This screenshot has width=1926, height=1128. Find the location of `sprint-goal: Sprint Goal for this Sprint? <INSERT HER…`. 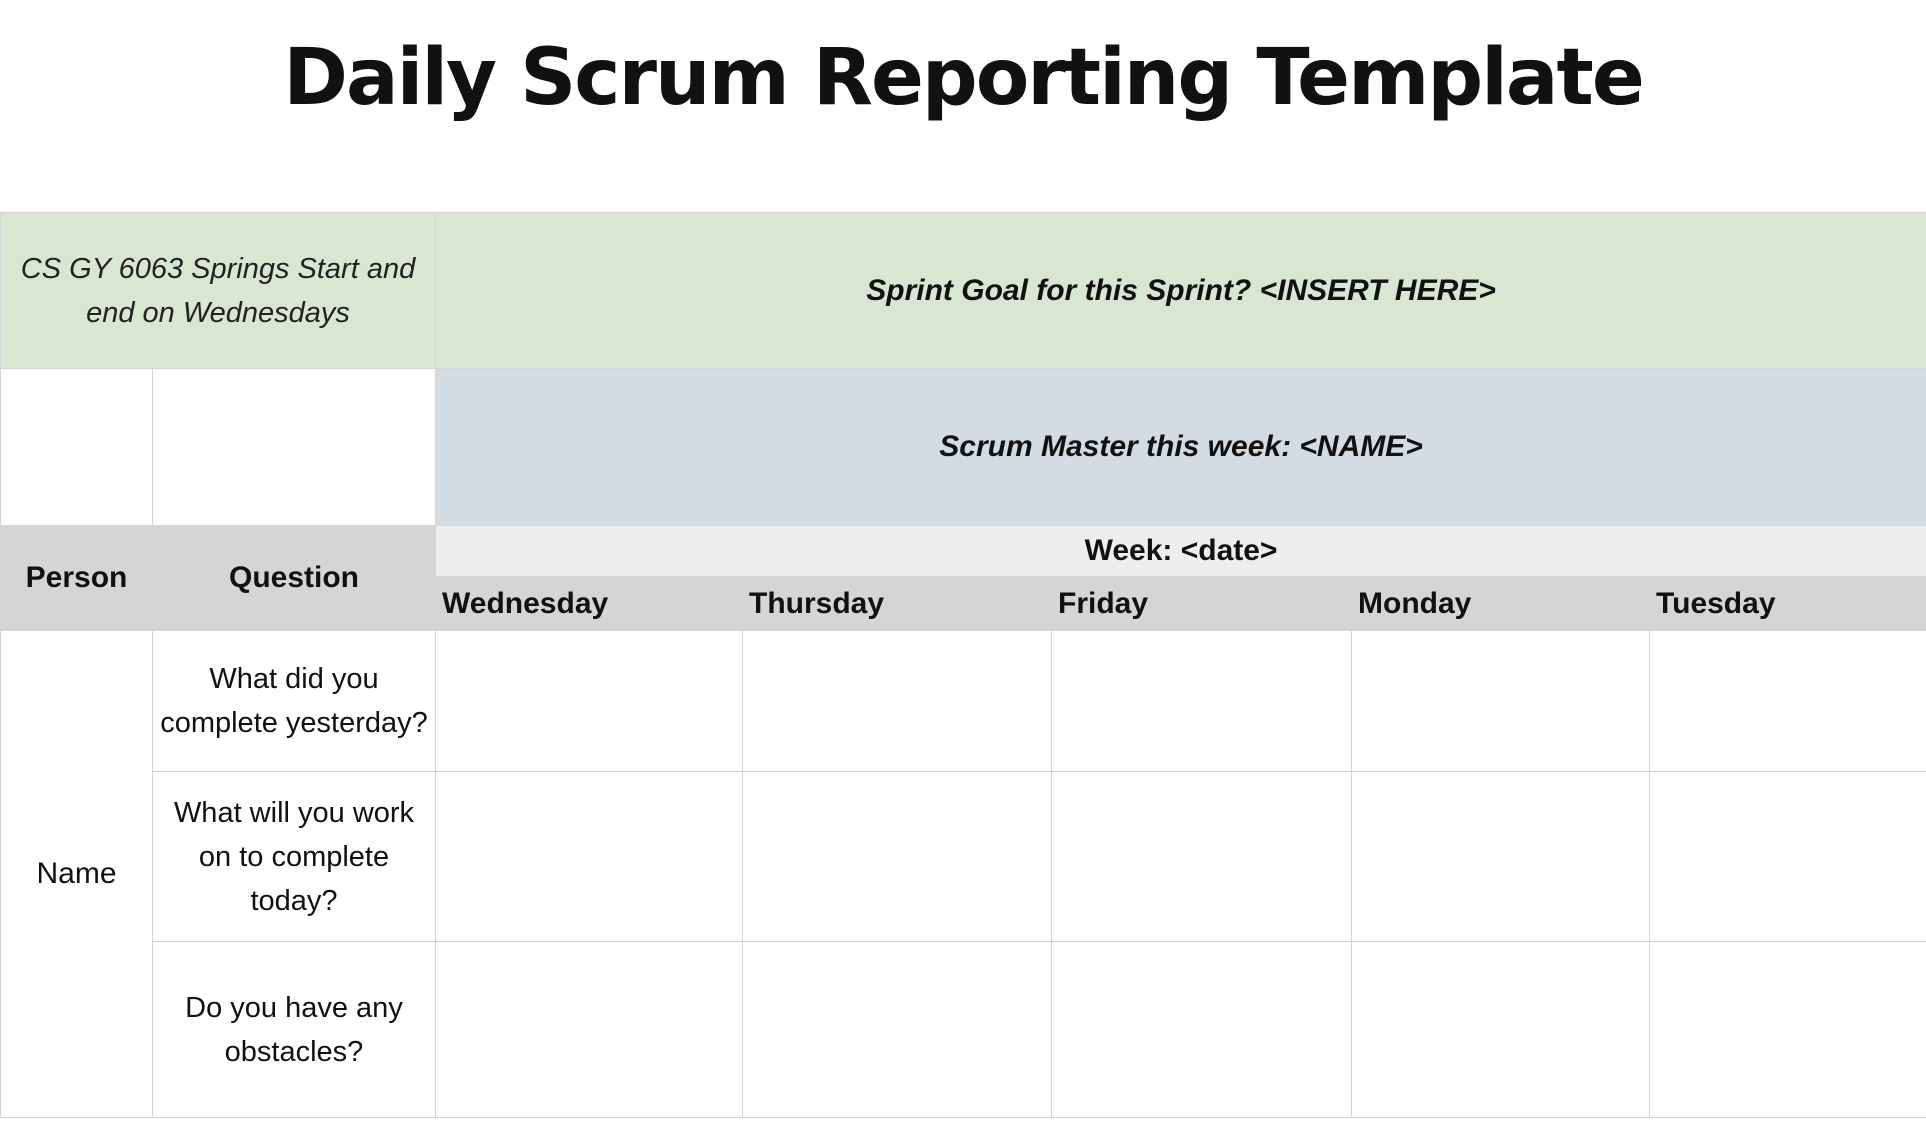

sprint-goal: Sprint Goal for this Sprint? <INSERT HER… is located at coordinates (1181, 290).